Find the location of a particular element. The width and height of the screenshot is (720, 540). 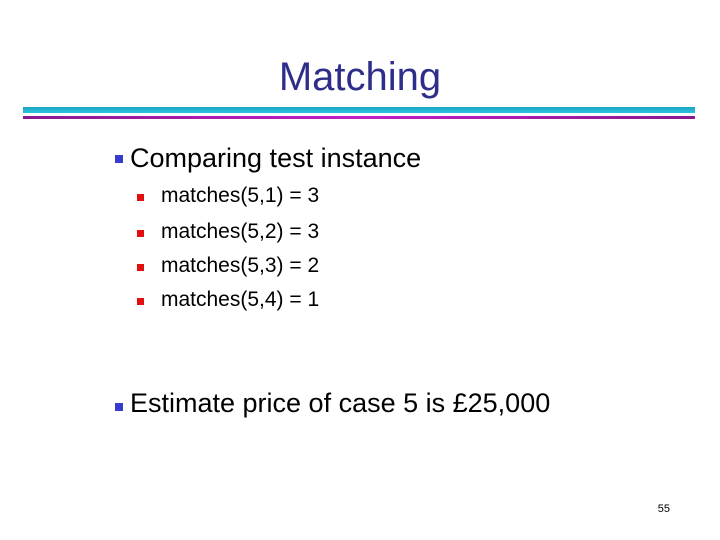

sub-bullet-text: matches(5,3) = 2 is located at coordinates (240, 265).